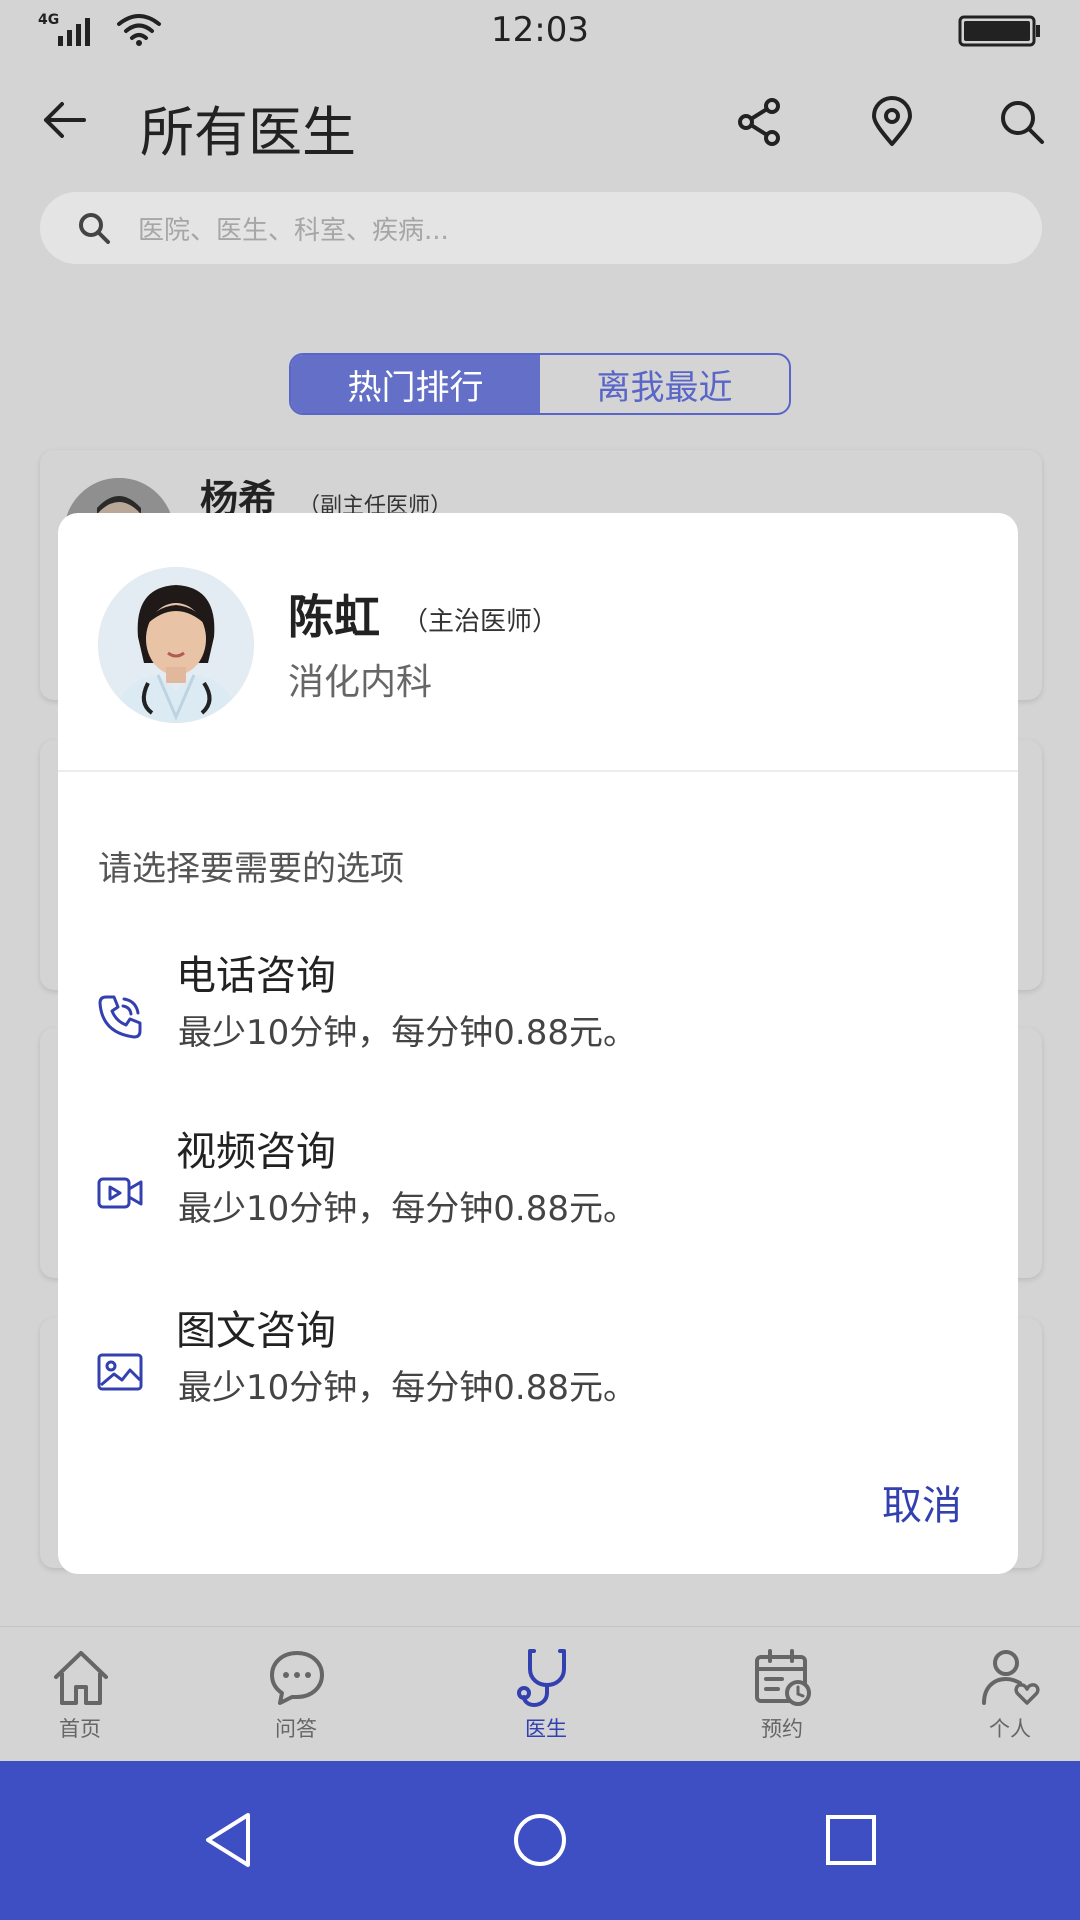 The width and height of the screenshot is (1080, 1920). Describe the element at coordinates (546, 1729) in the screenshot. I see `tab-label: 医生` at that location.